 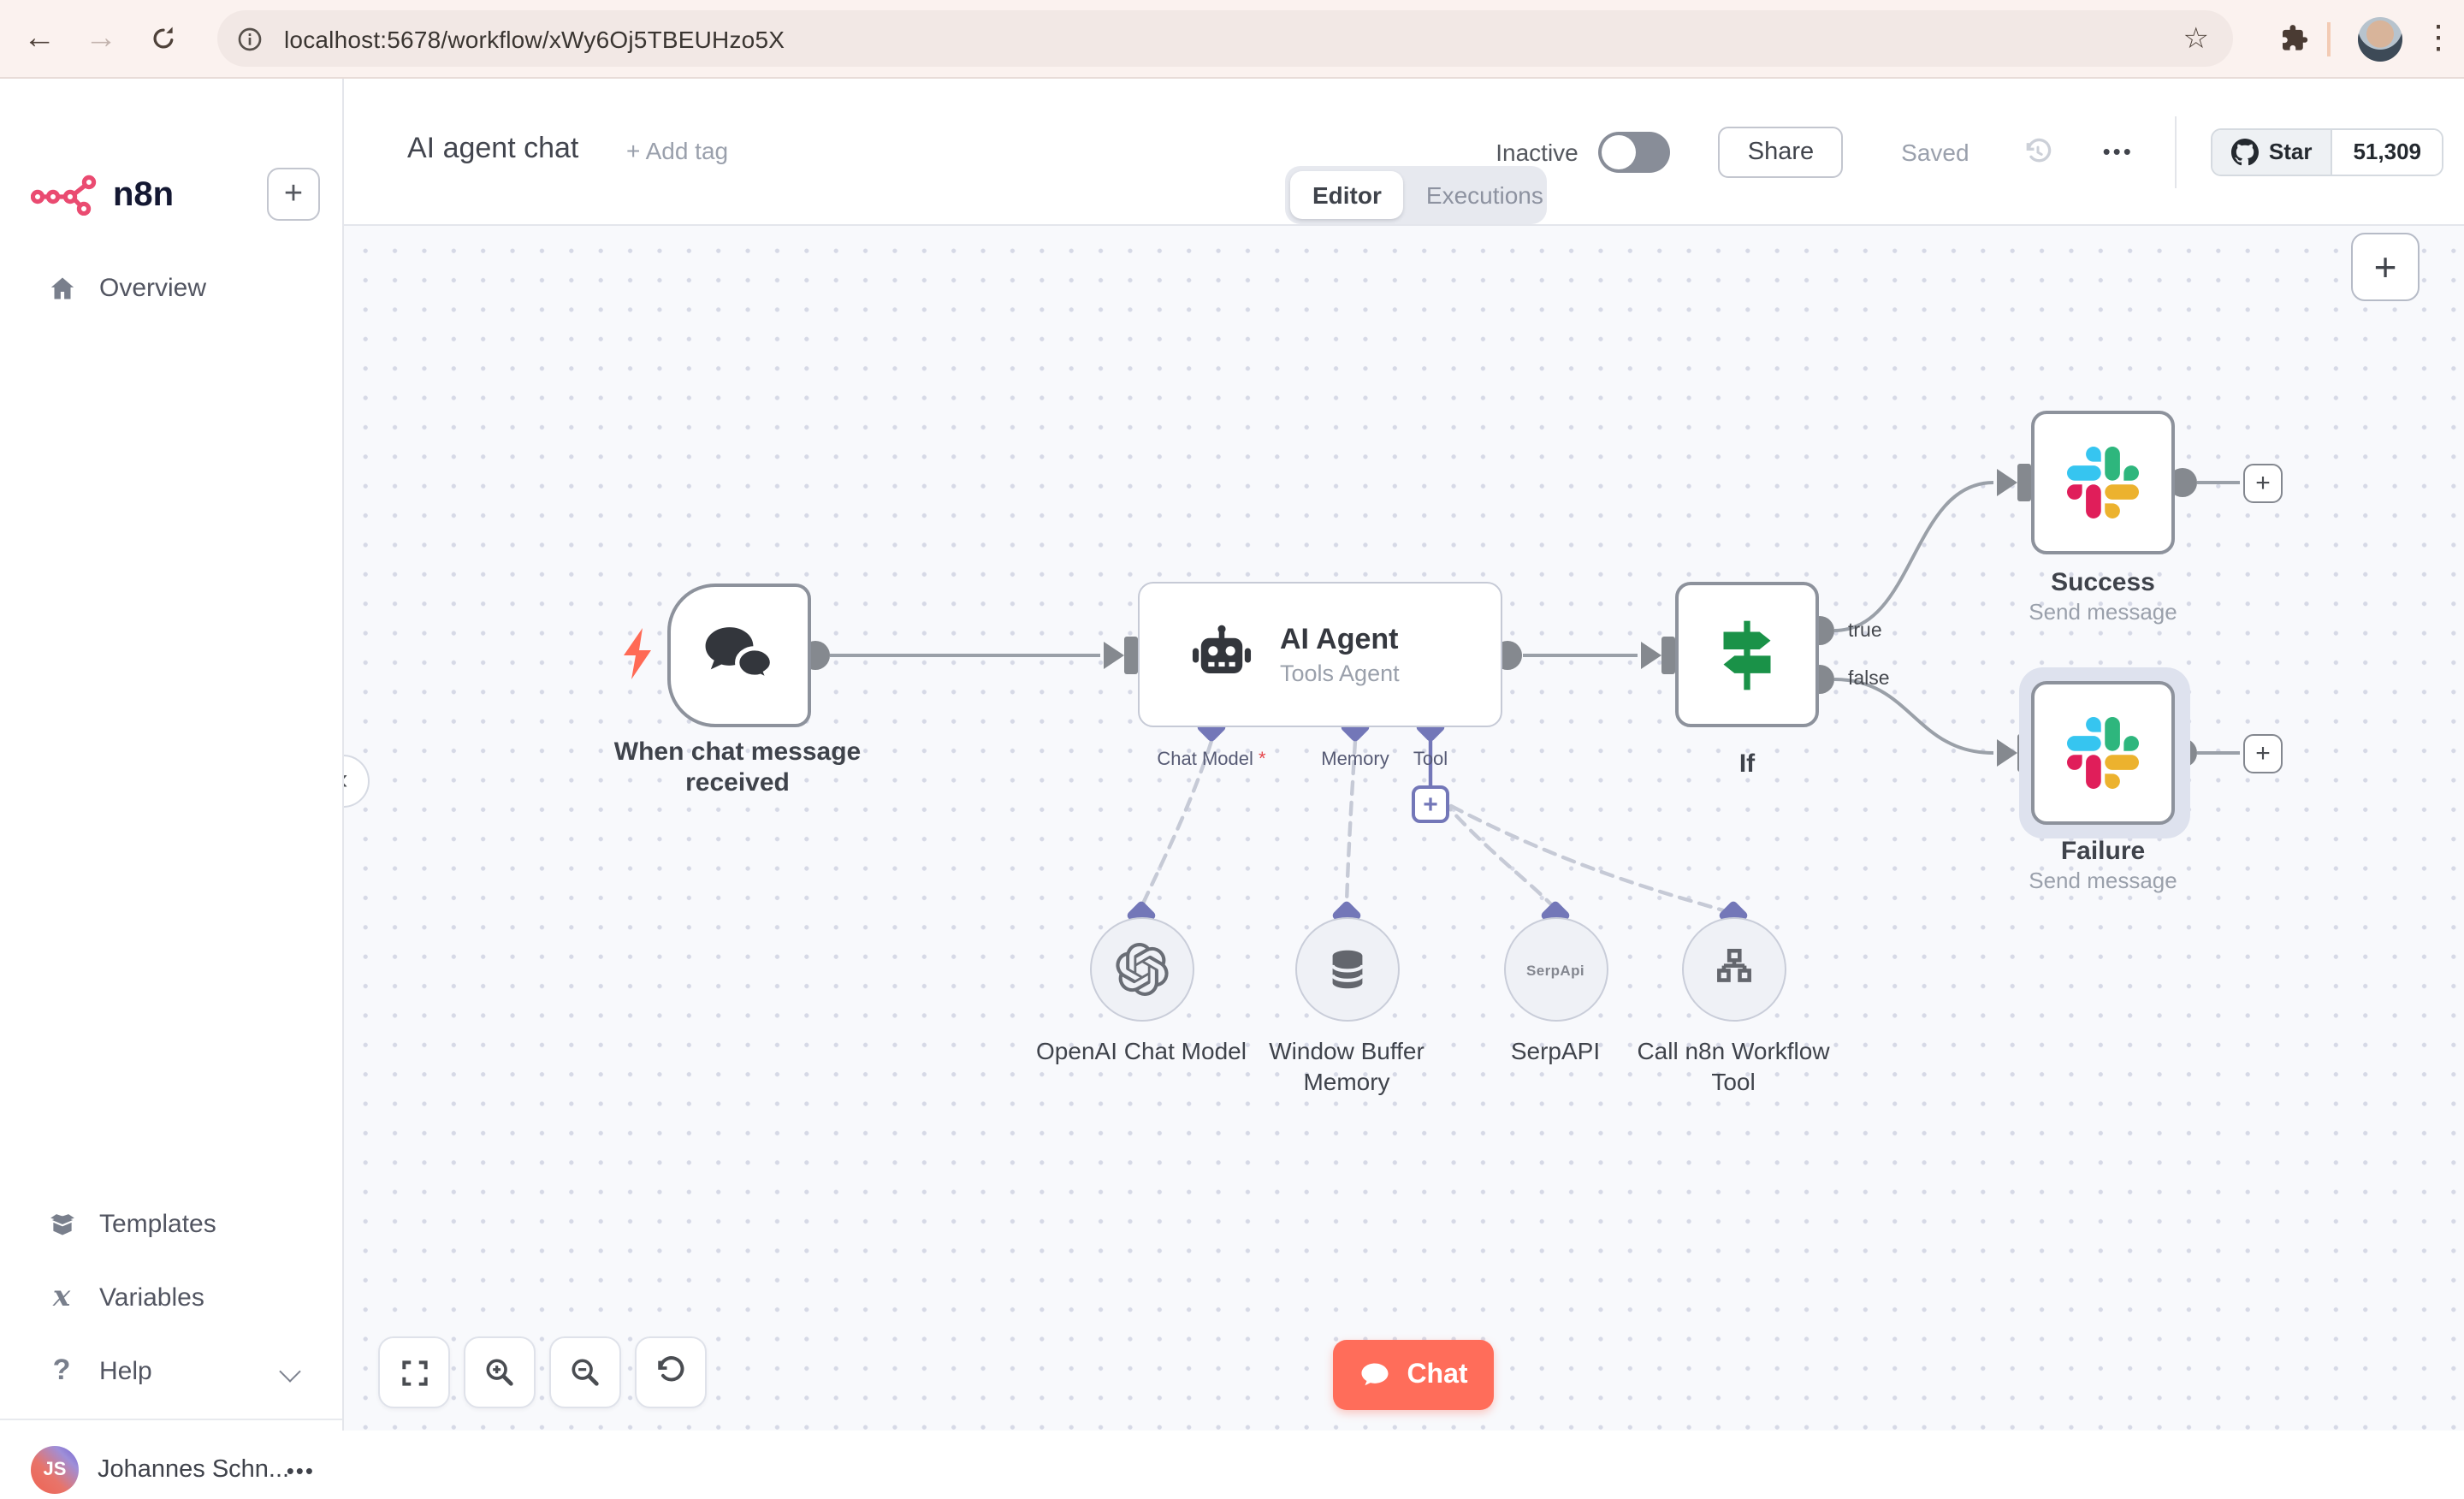 What do you see at coordinates (492, 149) in the screenshot?
I see `workflow-title: AI agent chat` at bounding box center [492, 149].